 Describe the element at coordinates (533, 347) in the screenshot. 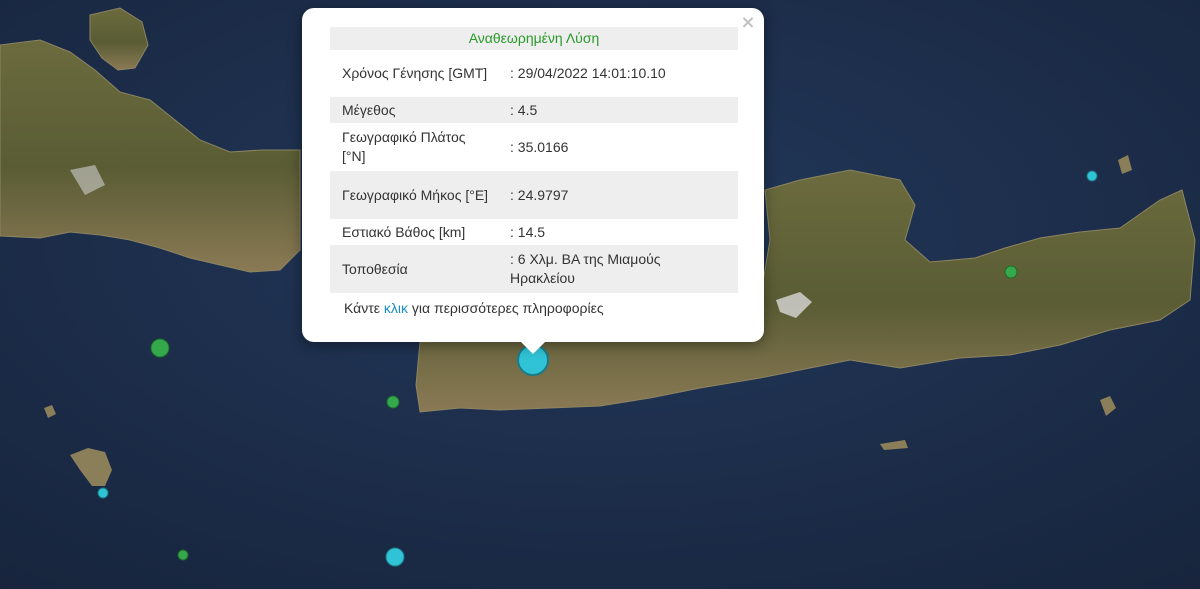

I see `popup-pointer` at that location.